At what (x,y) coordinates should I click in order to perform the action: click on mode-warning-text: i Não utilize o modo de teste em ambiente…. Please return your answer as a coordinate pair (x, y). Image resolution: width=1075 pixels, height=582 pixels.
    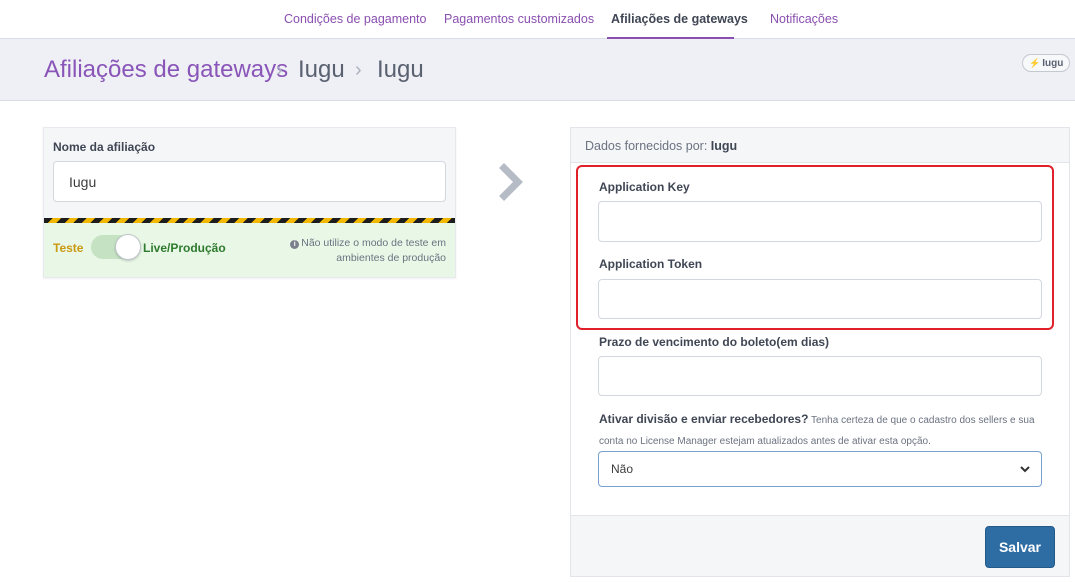
    Looking at the image, I should click on (358, 251).